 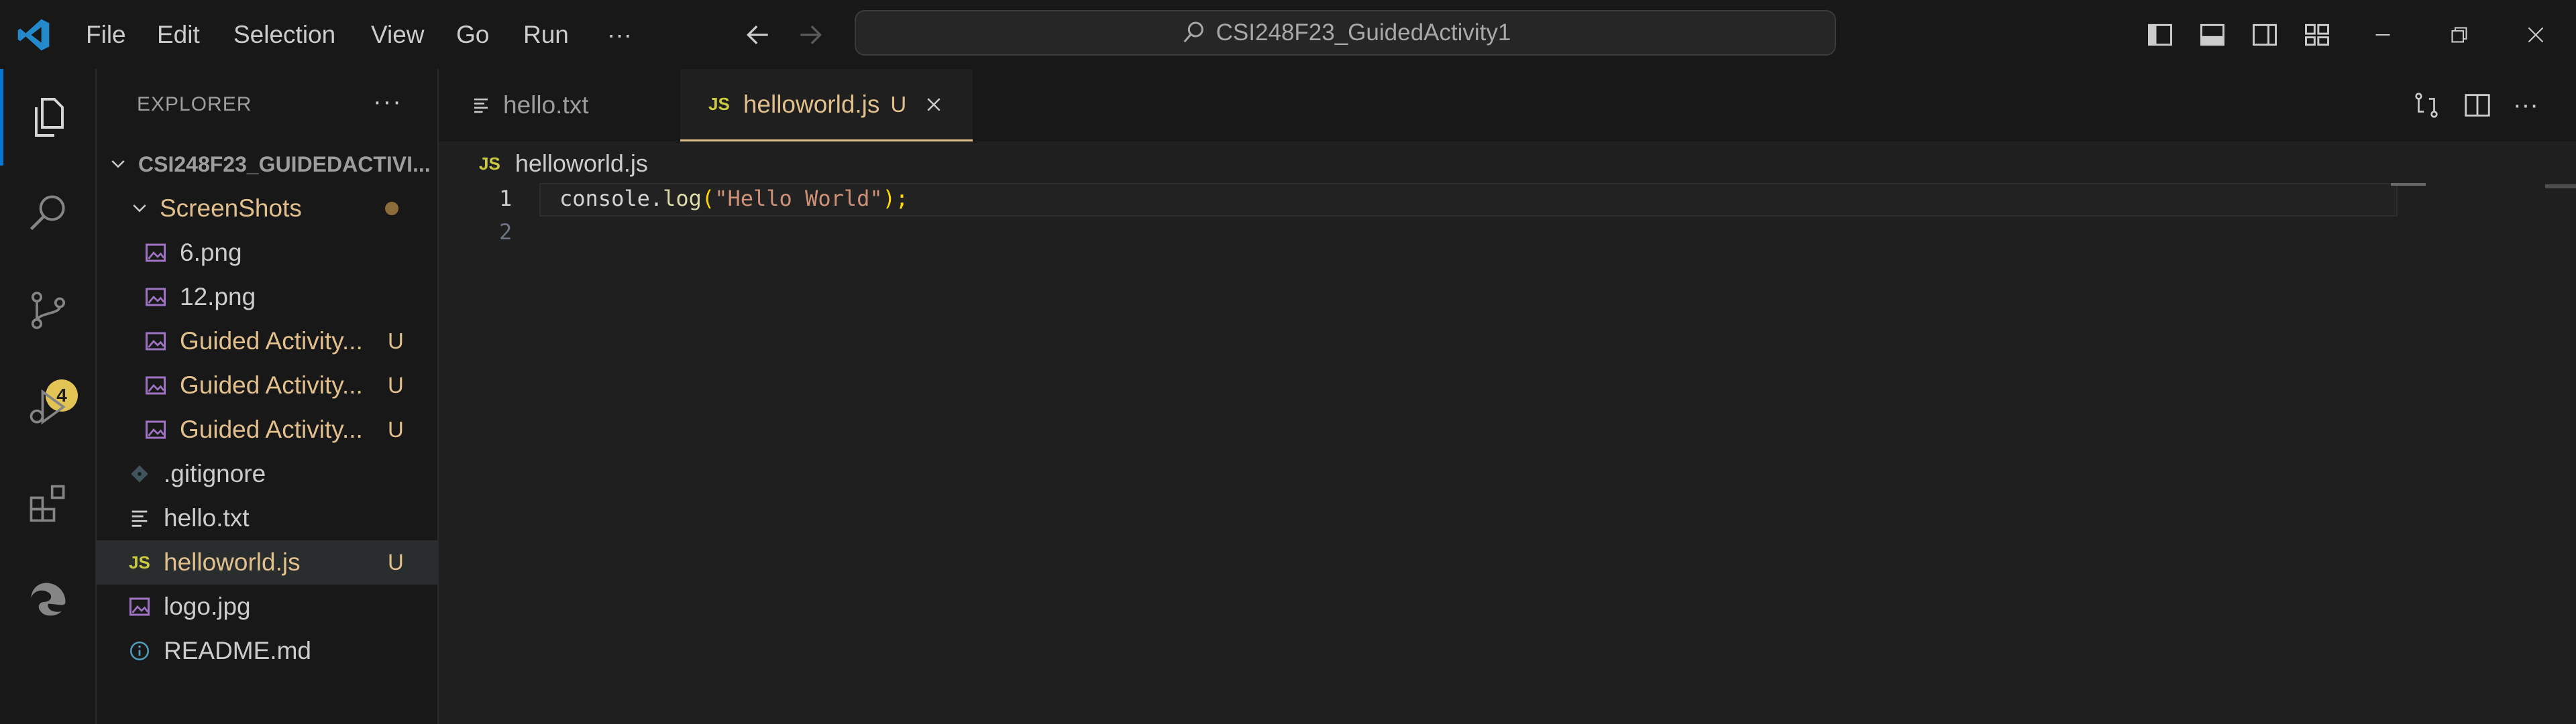 What do you see at coordinates (284, 34) in the screenshot?
I see `menu-selection: Selection` at bounding box center [284, 34].